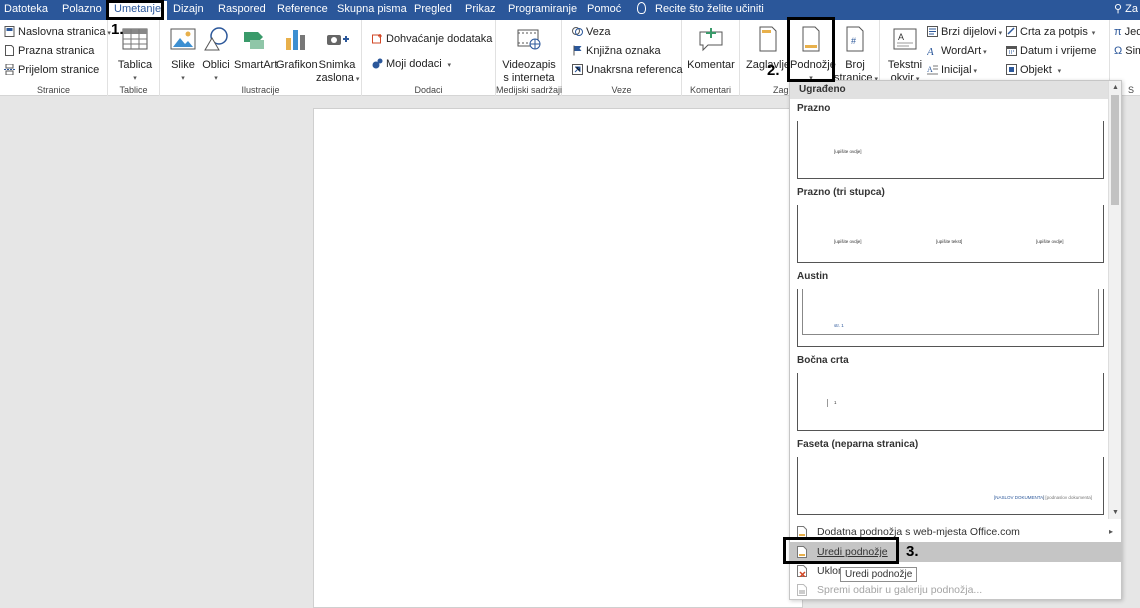  Describe the element at coordinates (56, 51) in the screenshot. I see `prazna-stranica-label: Prazna stranica` at that location.